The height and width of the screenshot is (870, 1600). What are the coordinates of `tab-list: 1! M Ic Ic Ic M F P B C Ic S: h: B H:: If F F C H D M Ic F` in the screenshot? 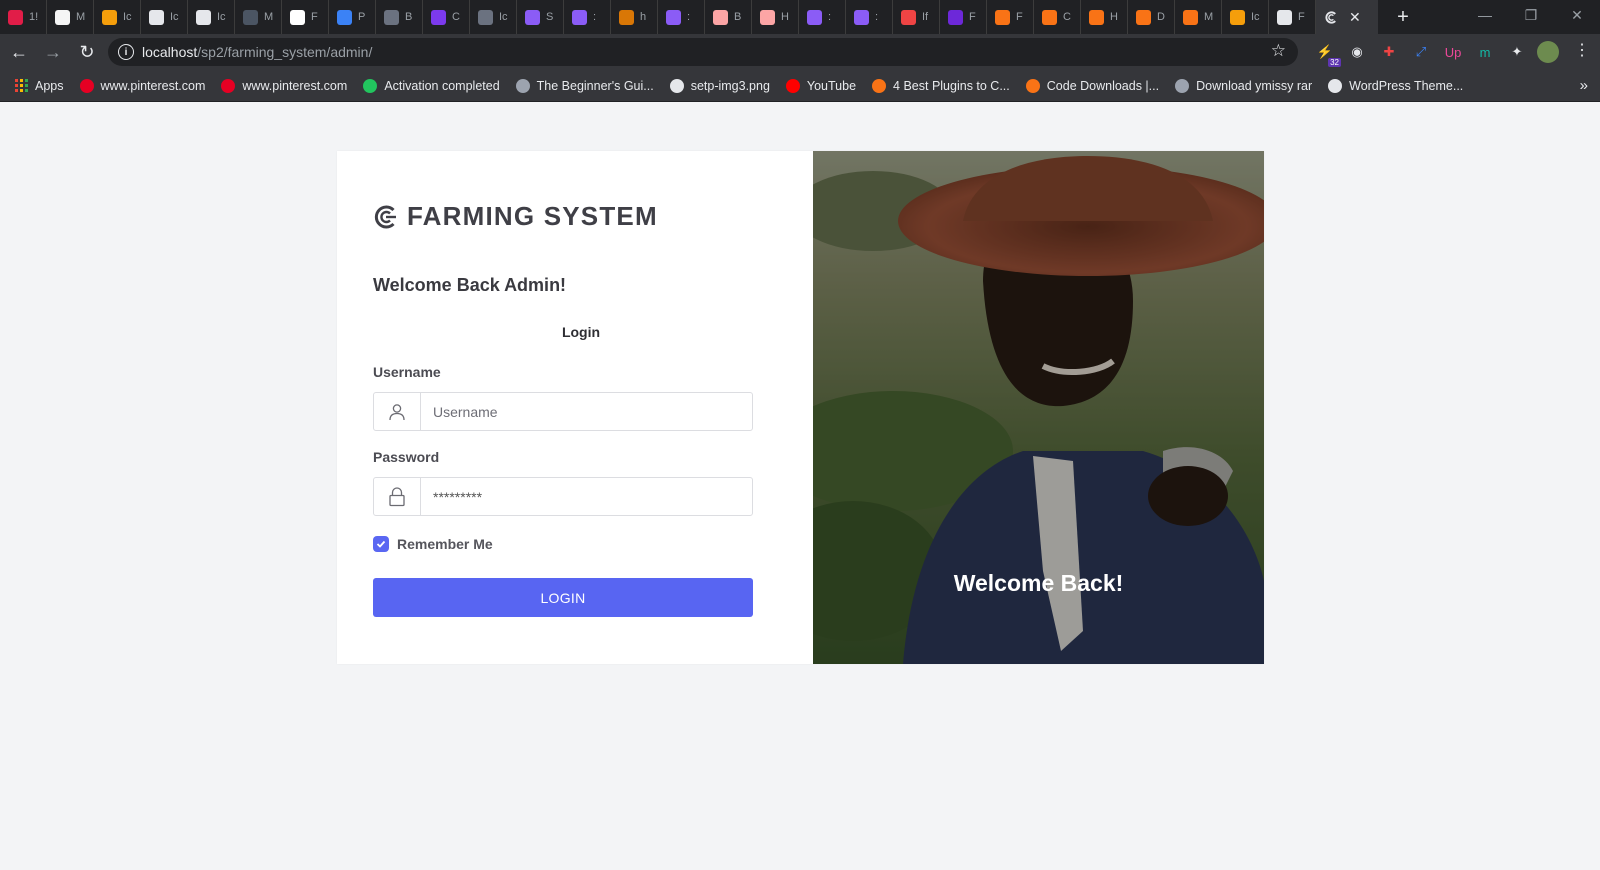 It's located at (658, 17).